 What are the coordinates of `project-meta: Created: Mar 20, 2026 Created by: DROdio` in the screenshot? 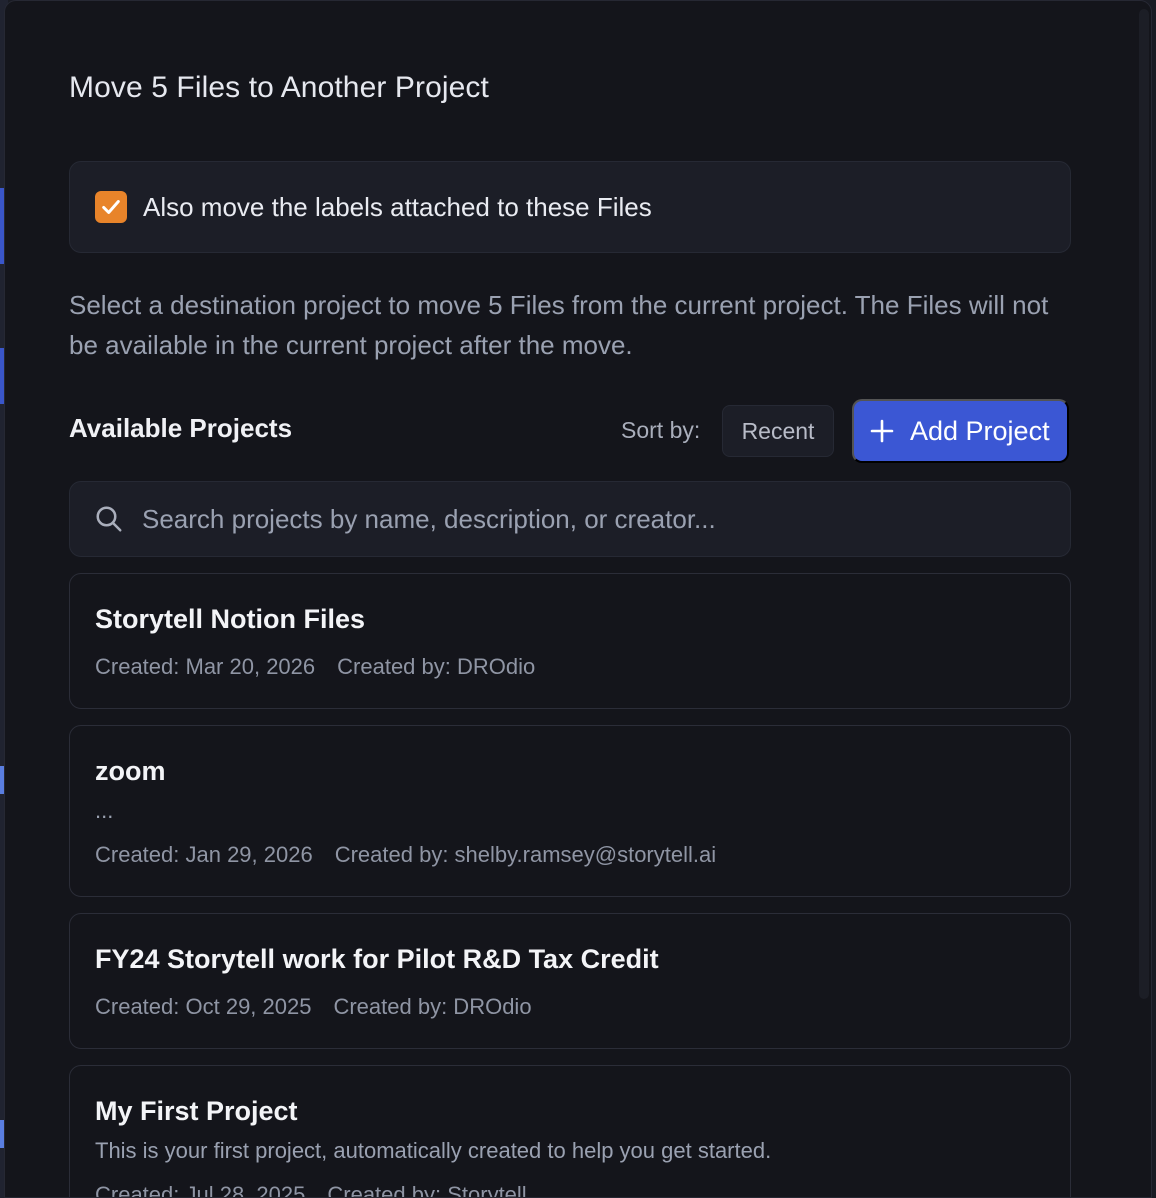 It's located at (315, 667).